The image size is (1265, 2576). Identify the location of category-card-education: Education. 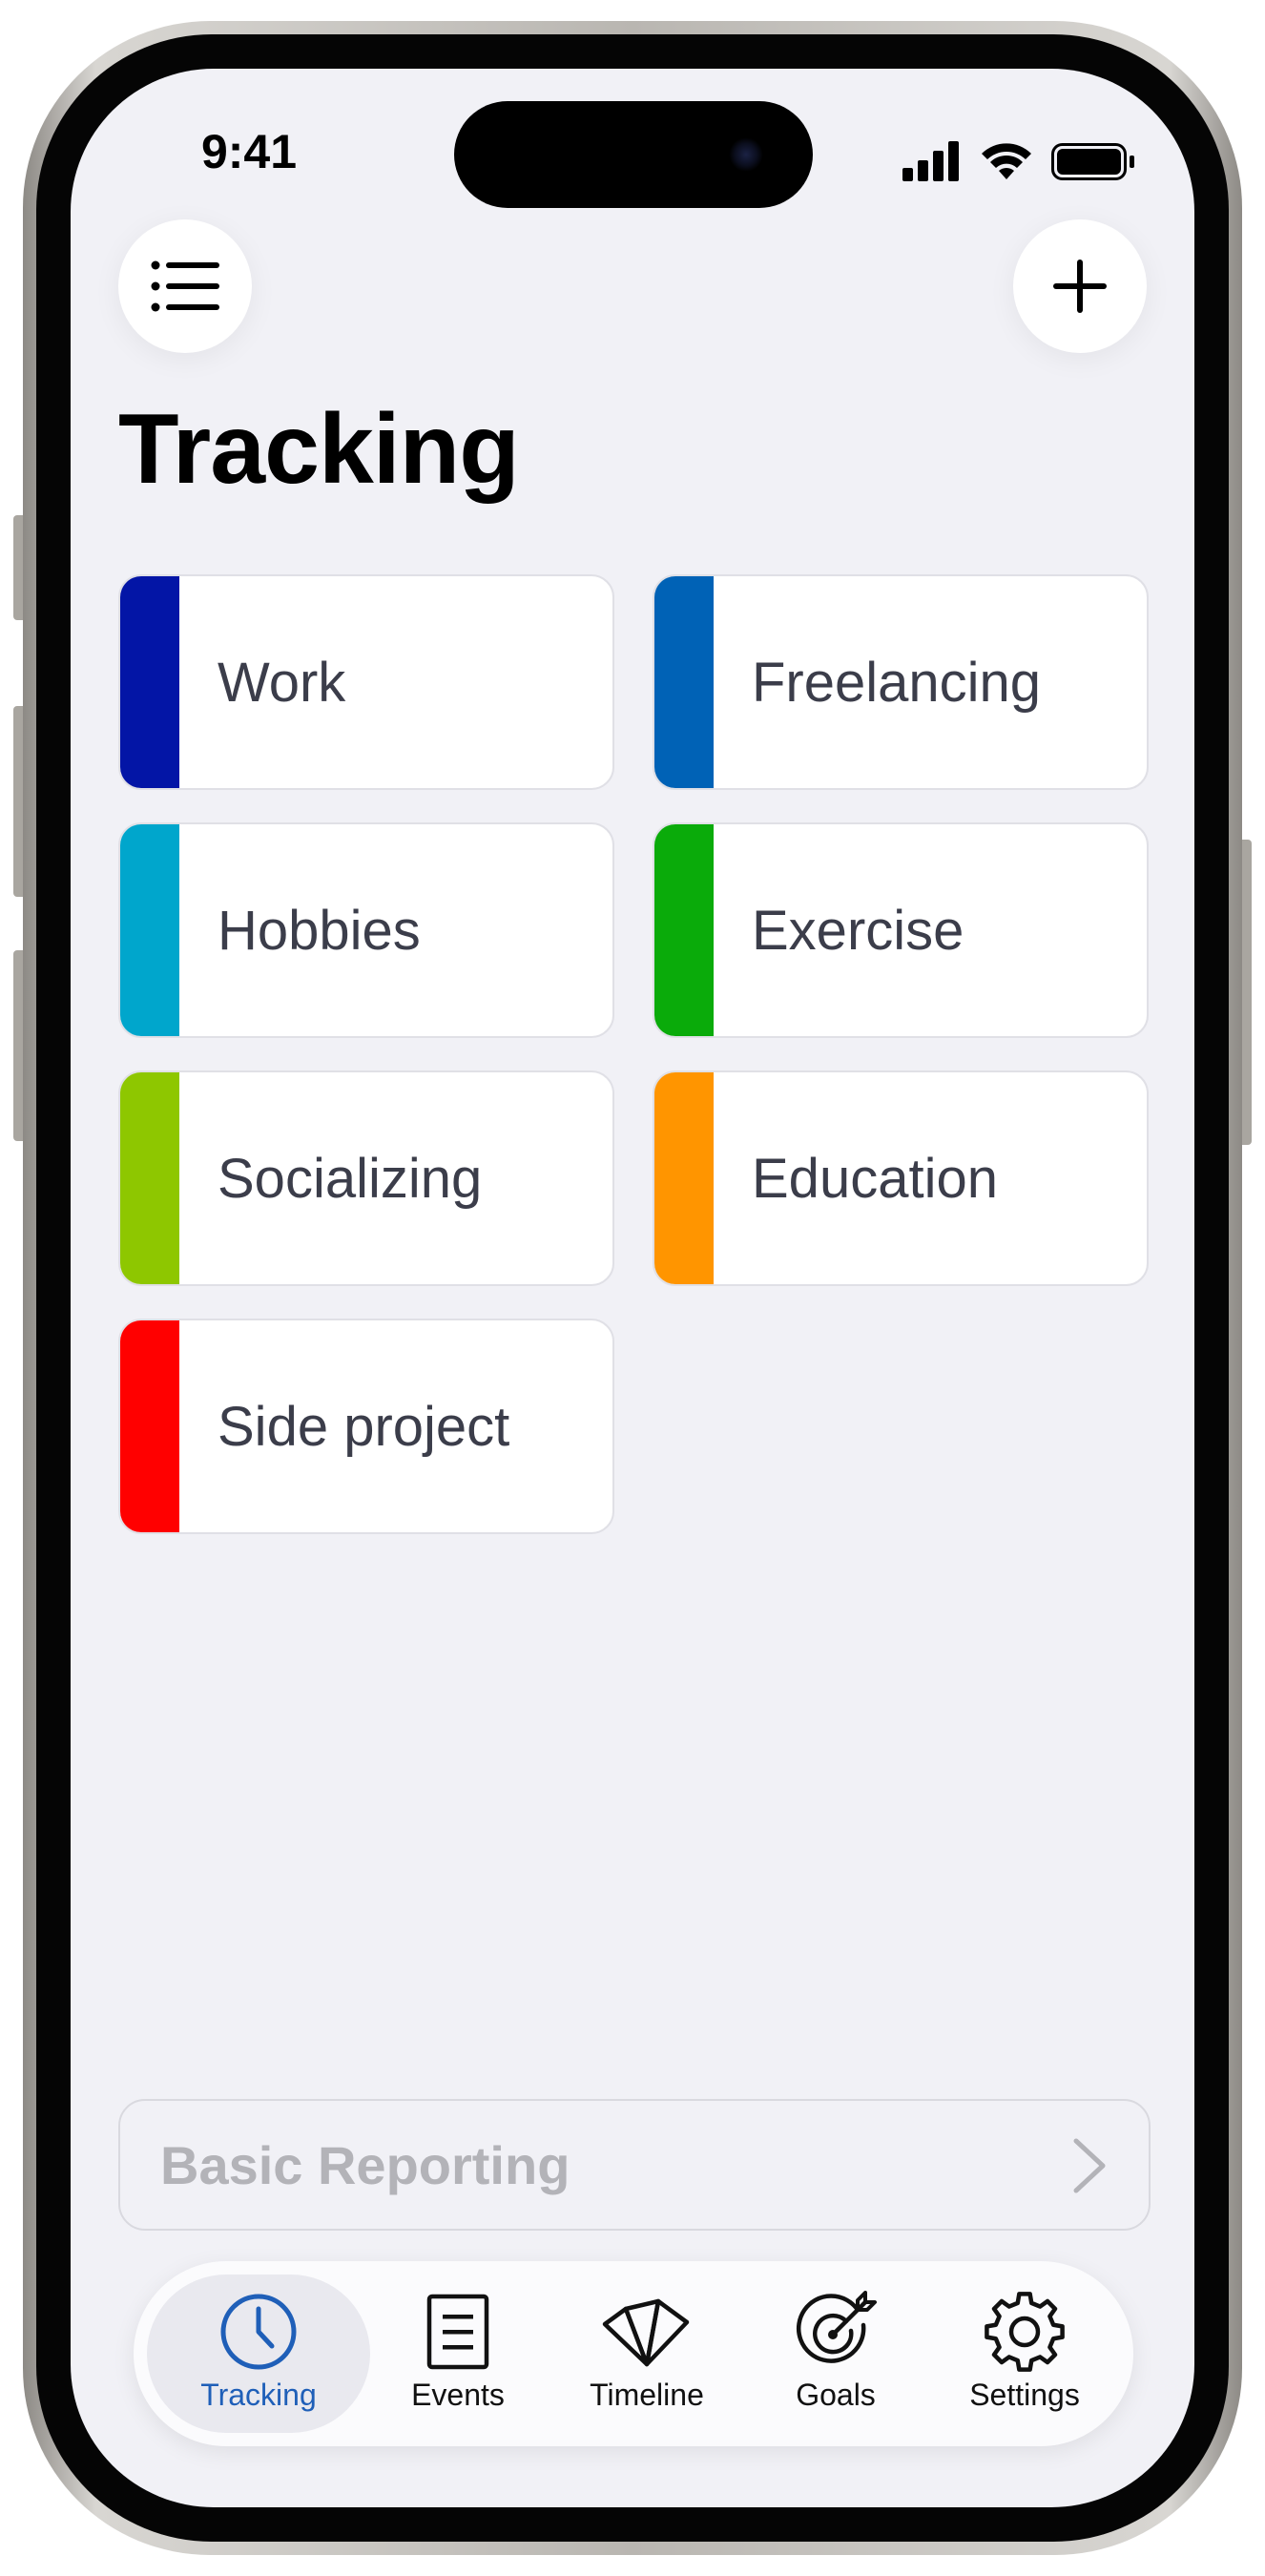
(901, 1178).